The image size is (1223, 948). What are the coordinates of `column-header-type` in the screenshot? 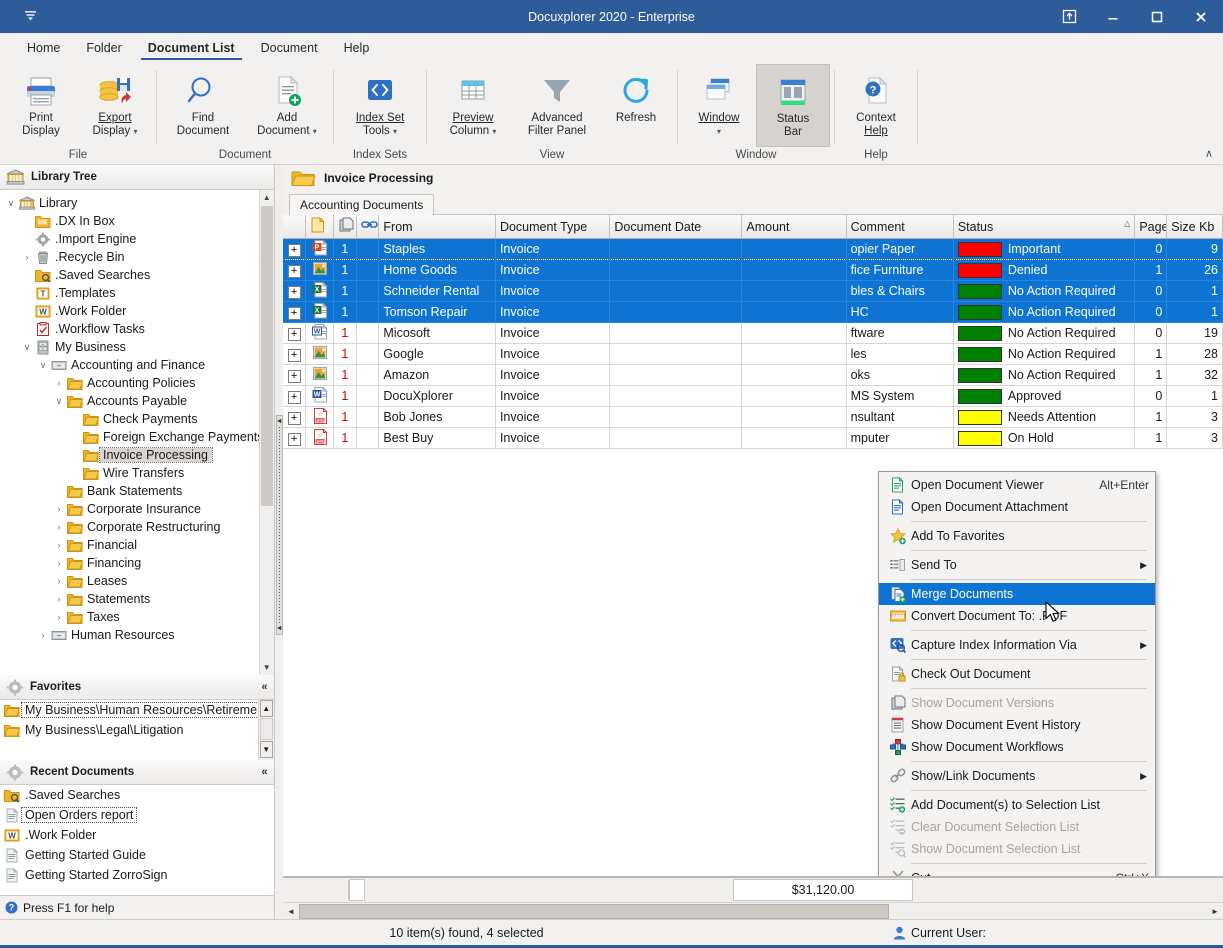 It's located at (320, 227).